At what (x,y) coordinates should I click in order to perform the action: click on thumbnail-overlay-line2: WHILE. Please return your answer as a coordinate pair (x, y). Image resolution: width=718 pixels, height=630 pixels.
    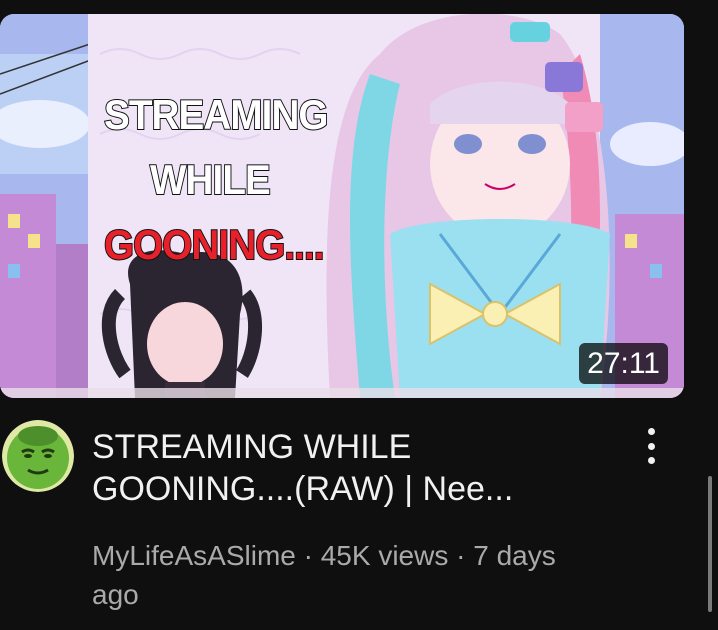
    Looking at the image, I should click on (210, 179).